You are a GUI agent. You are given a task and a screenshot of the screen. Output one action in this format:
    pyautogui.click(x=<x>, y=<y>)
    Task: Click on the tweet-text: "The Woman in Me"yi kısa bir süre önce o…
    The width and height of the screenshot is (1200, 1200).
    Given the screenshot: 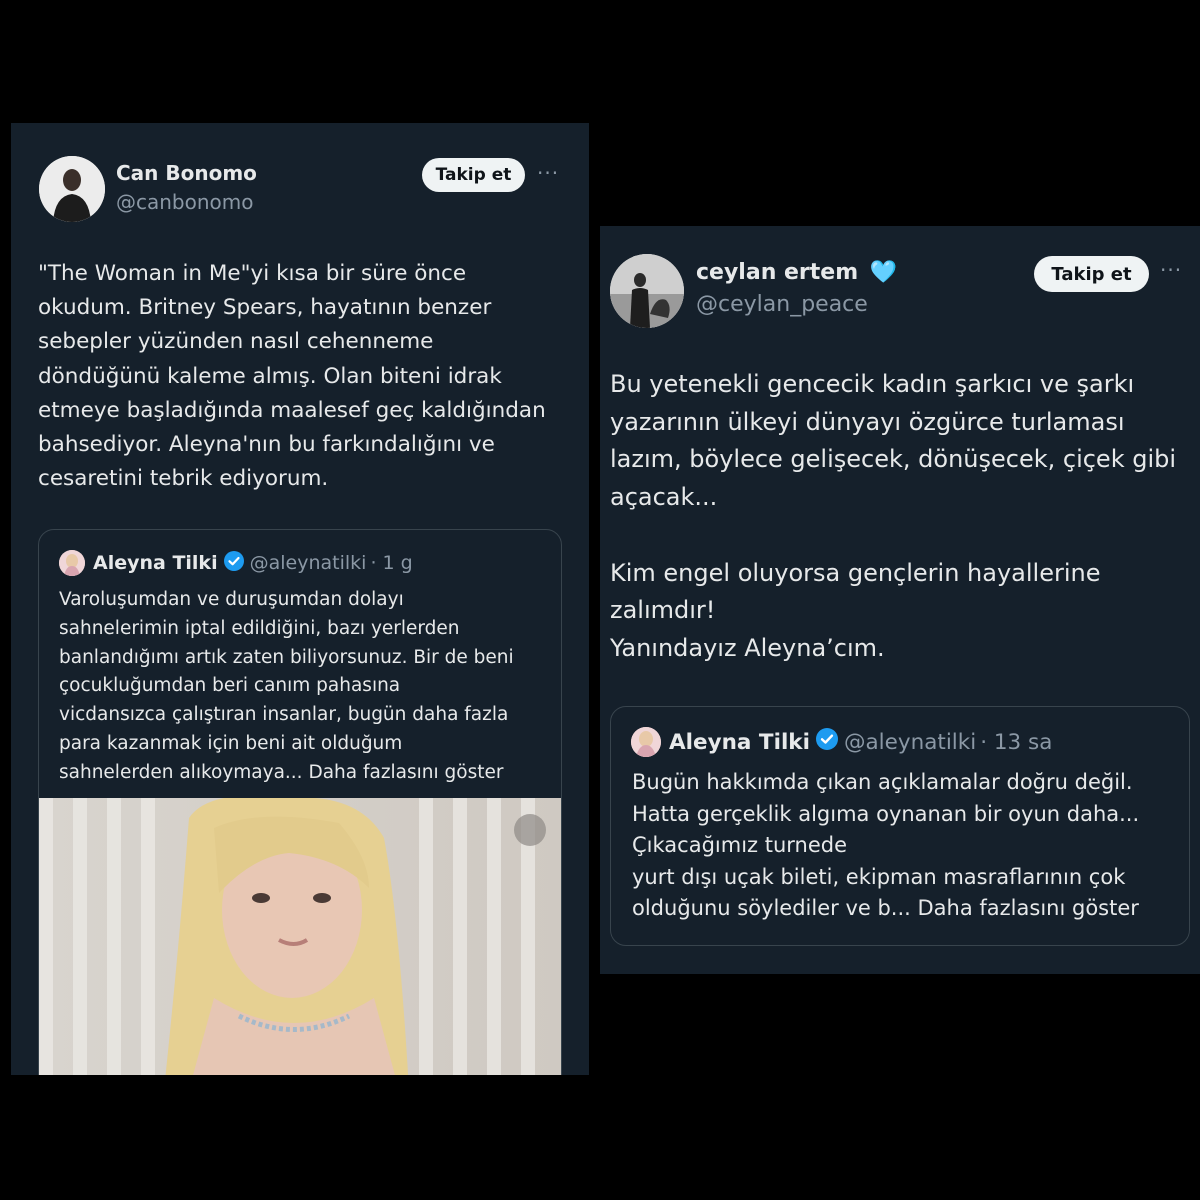 What is the action you would take?
    pyautogui.click(x=292, y=376)
    